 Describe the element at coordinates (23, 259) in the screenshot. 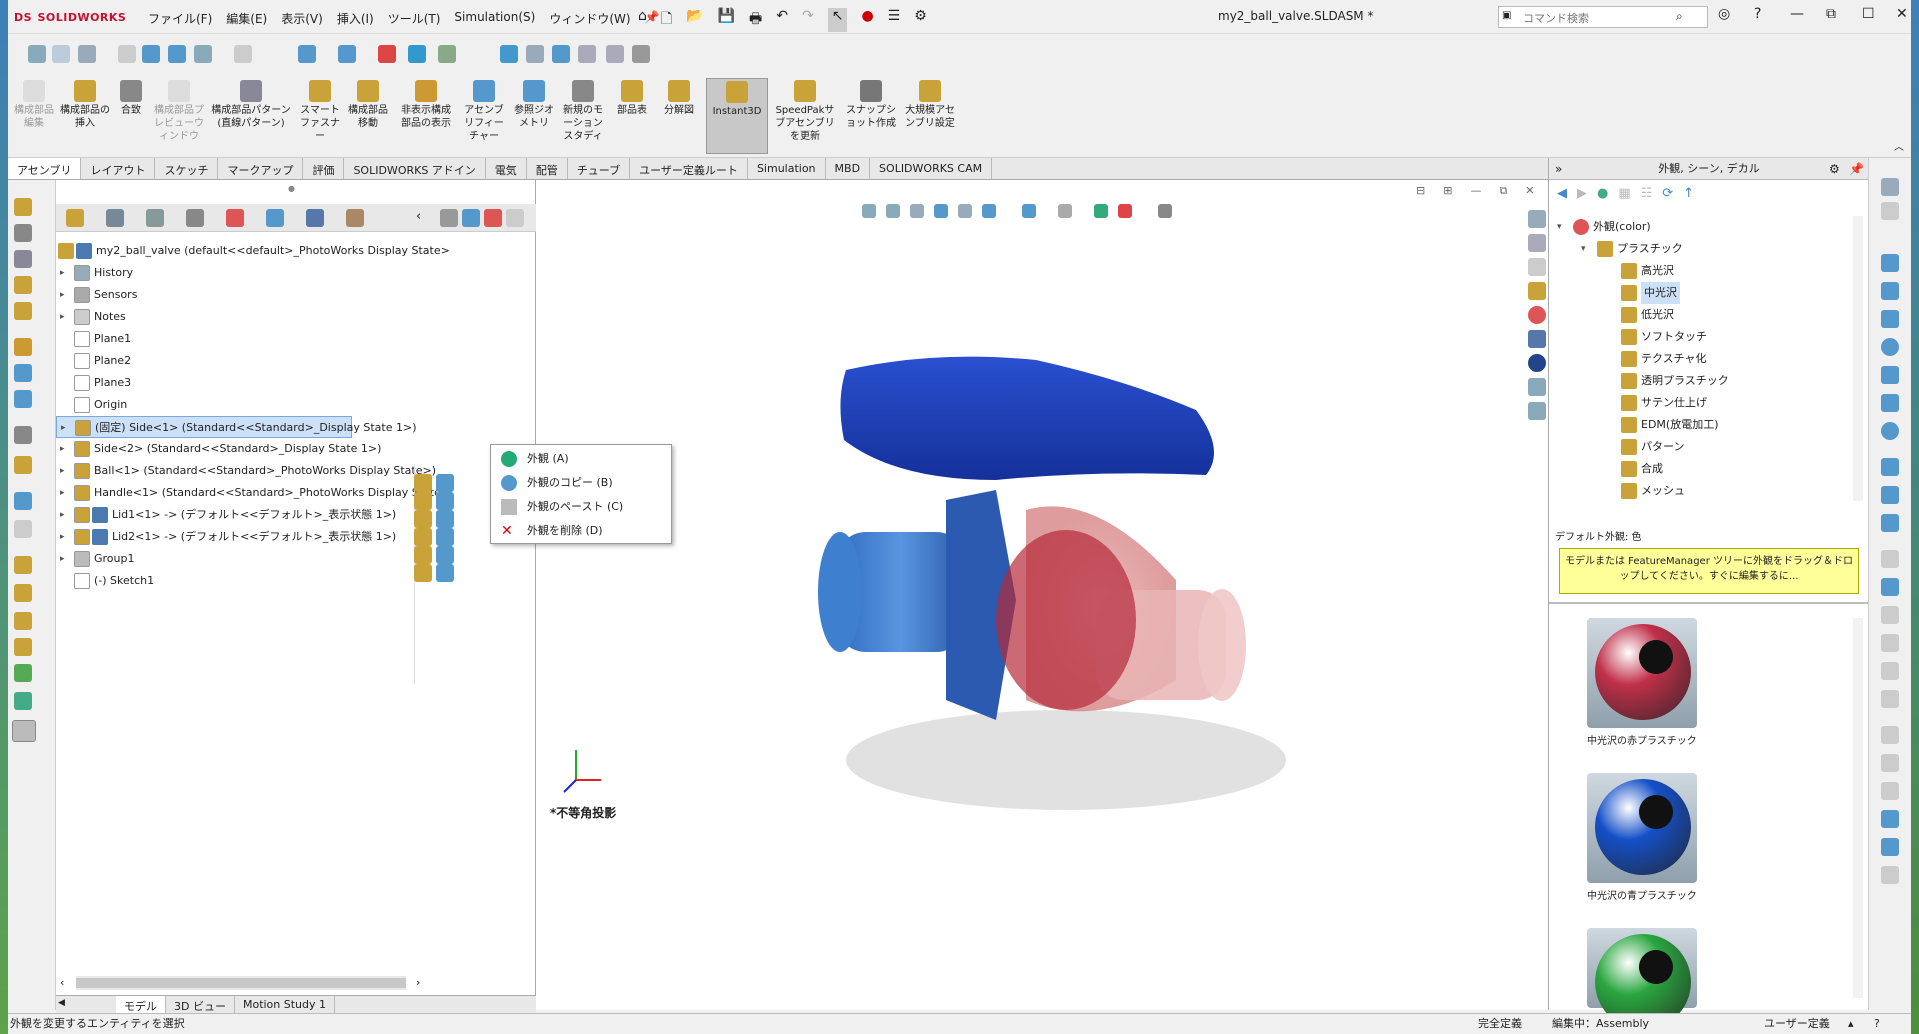

I see `pattern-icon` at that location.